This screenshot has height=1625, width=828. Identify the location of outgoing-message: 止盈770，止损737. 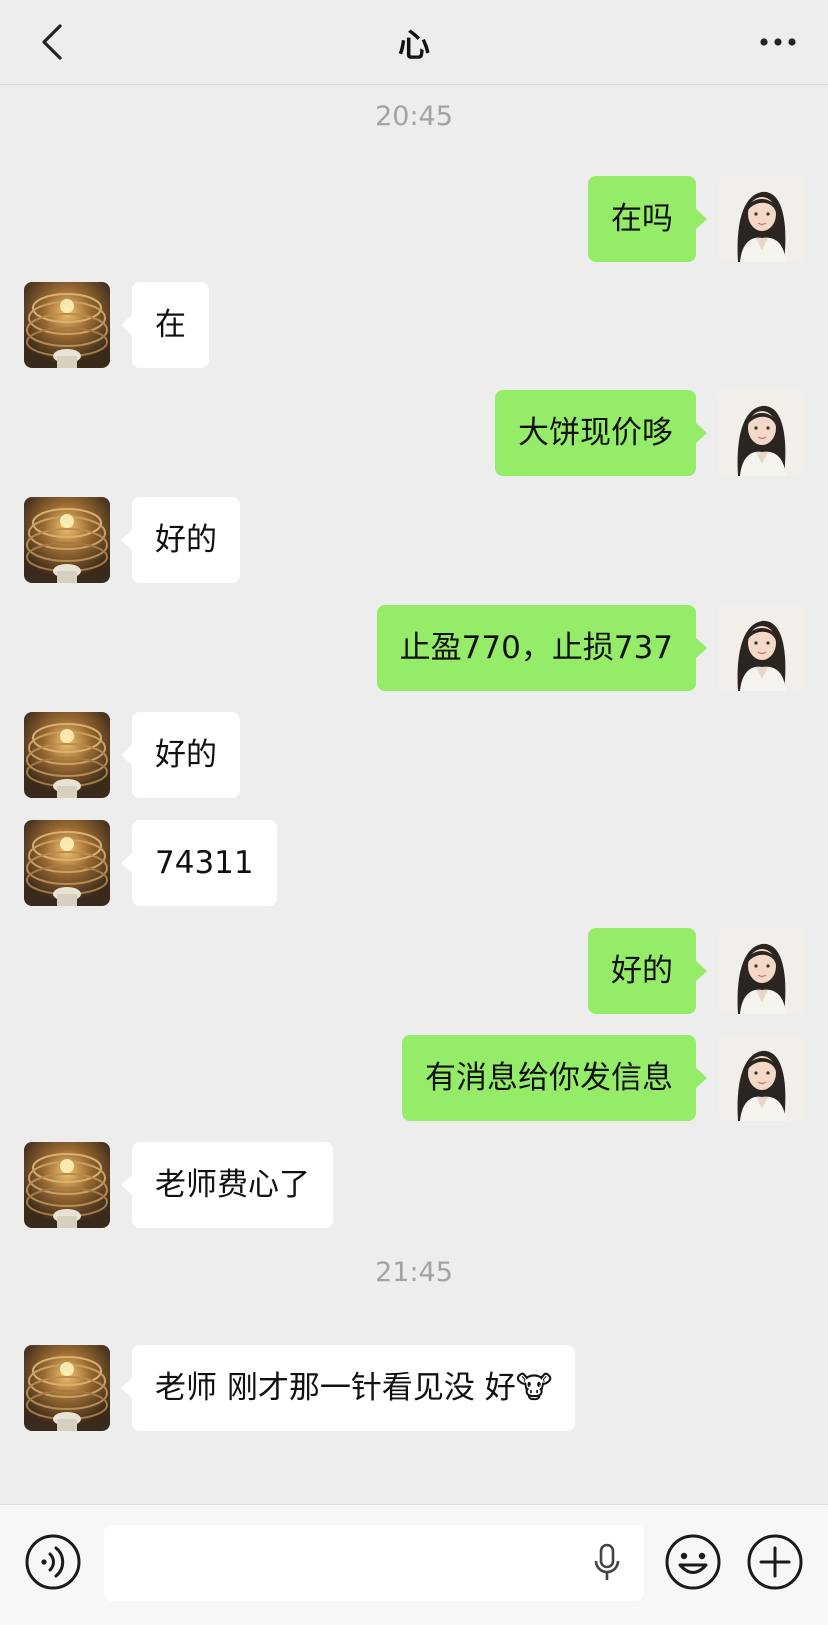
(414, 648).